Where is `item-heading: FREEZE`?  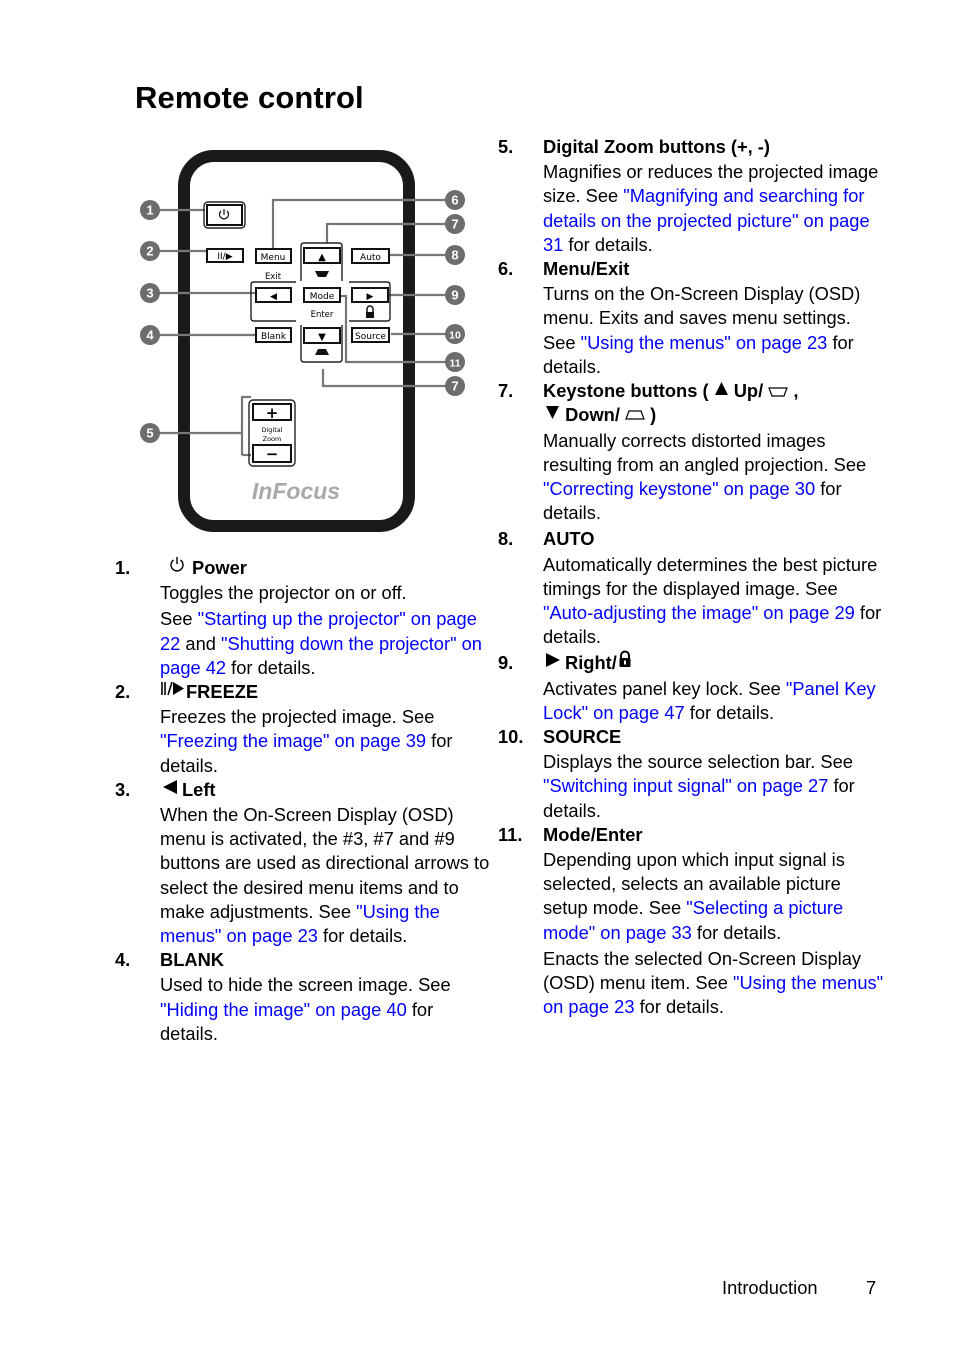 item-heading: FREEZE is located at coordinates (327, 692).